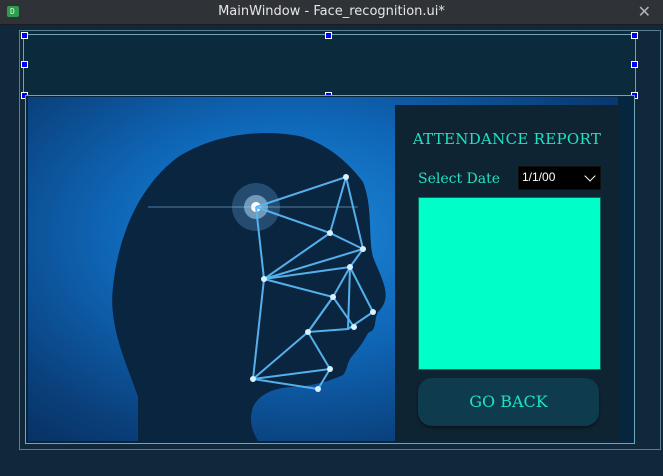  I want to click on attendance-report-view, so click(509, 283).